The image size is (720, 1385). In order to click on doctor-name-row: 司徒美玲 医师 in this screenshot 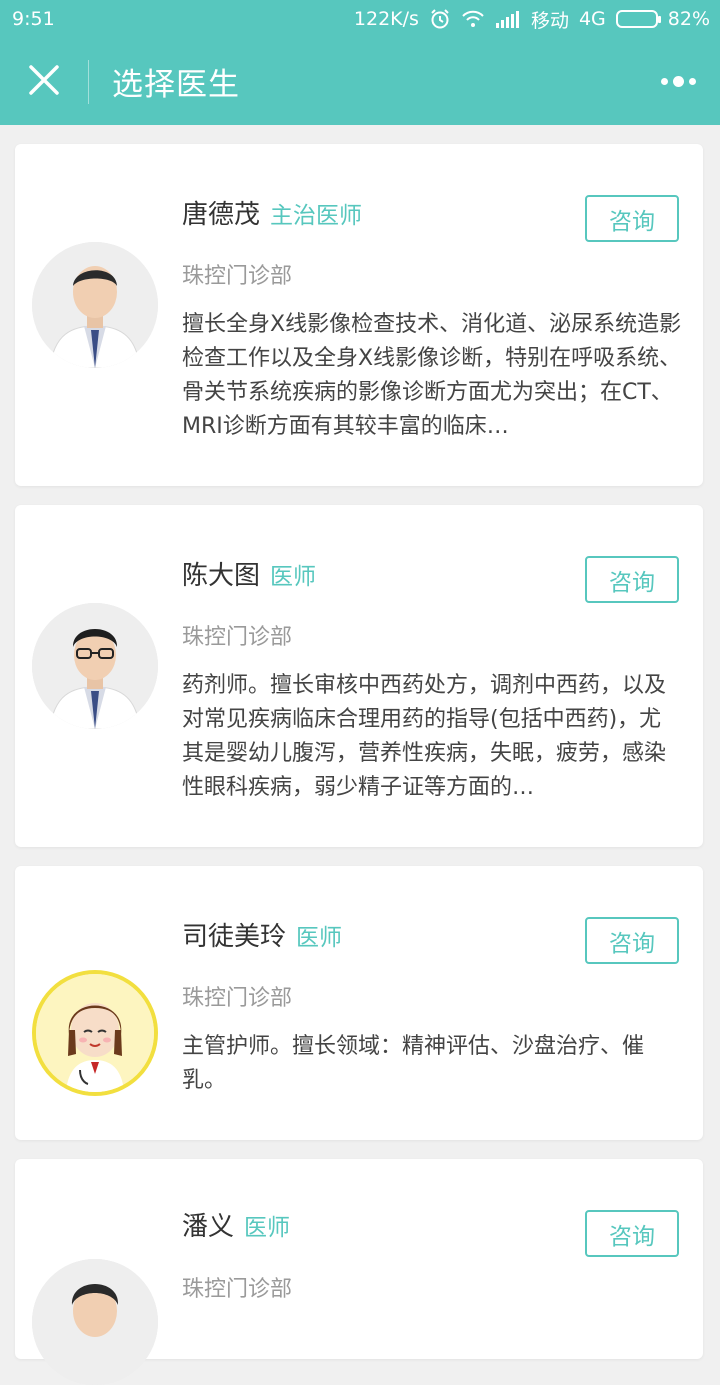, I will do `click(262, 934)`.